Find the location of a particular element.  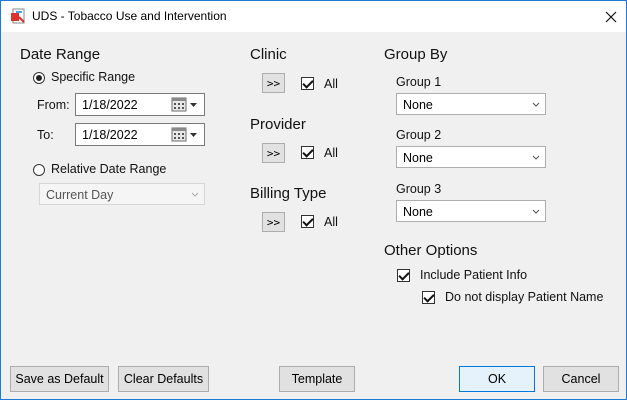

date-range-heading: Date Range is located at coordinates (60, 54).